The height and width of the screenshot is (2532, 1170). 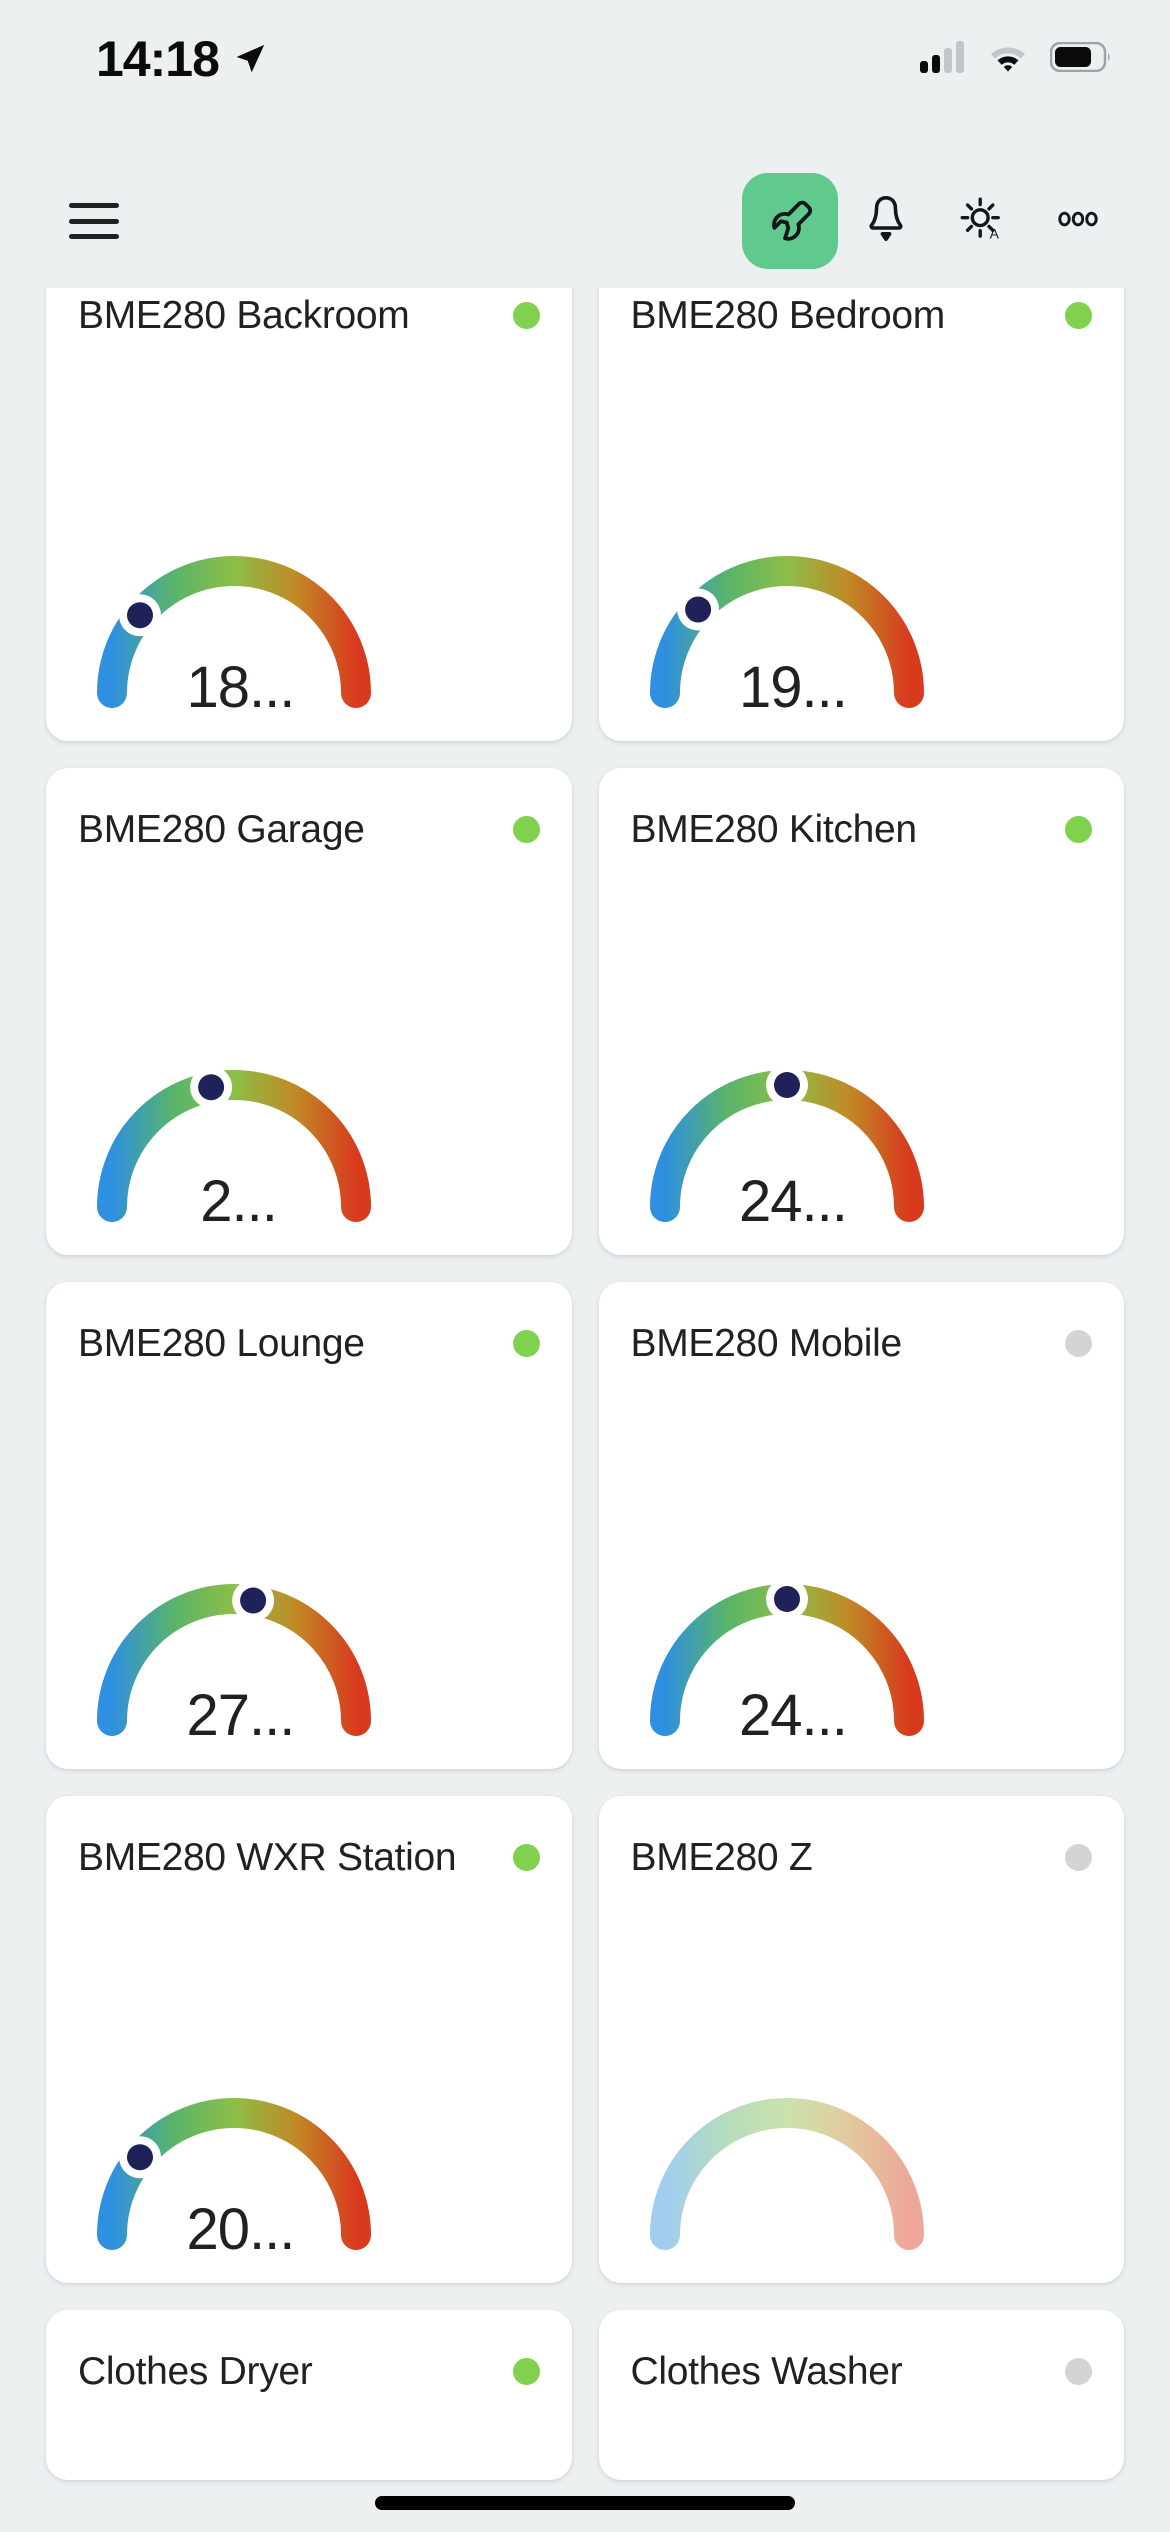 I want to click on card-header: BME280 Garage, so click(x=309, y=829).